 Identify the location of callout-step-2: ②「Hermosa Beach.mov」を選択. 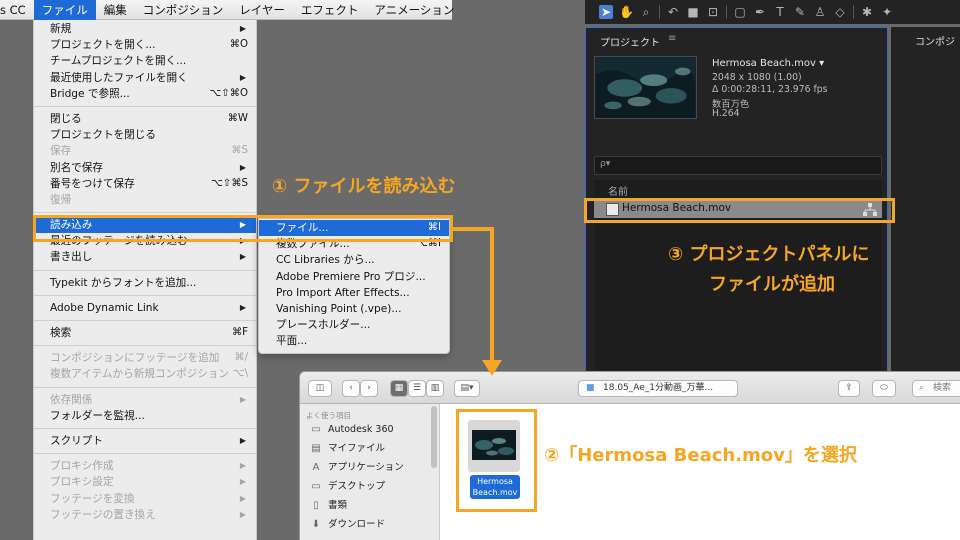
(700, 455).